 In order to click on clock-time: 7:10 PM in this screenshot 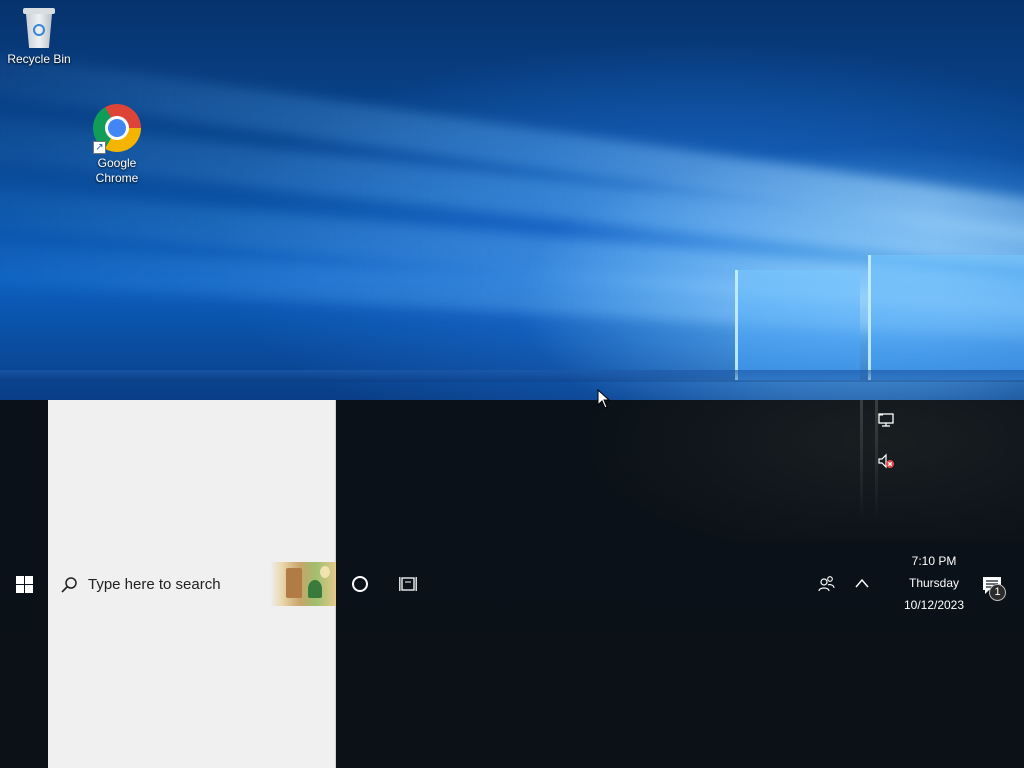, I will do `click(934, 561)`.